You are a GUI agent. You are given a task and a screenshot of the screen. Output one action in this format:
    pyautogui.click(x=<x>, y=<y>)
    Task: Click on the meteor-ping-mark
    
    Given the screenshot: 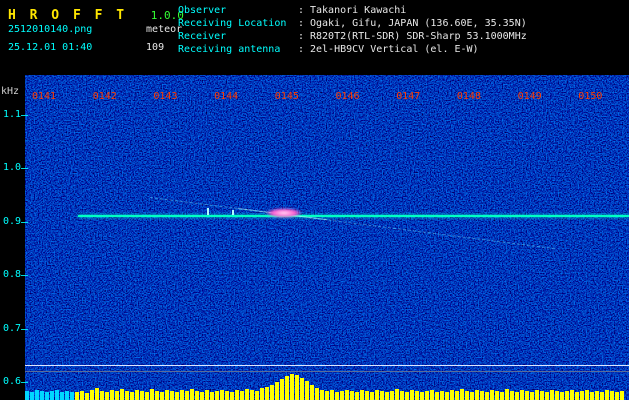 What is the action you would take?
    pyautogui.click(x=233, y=212)
    